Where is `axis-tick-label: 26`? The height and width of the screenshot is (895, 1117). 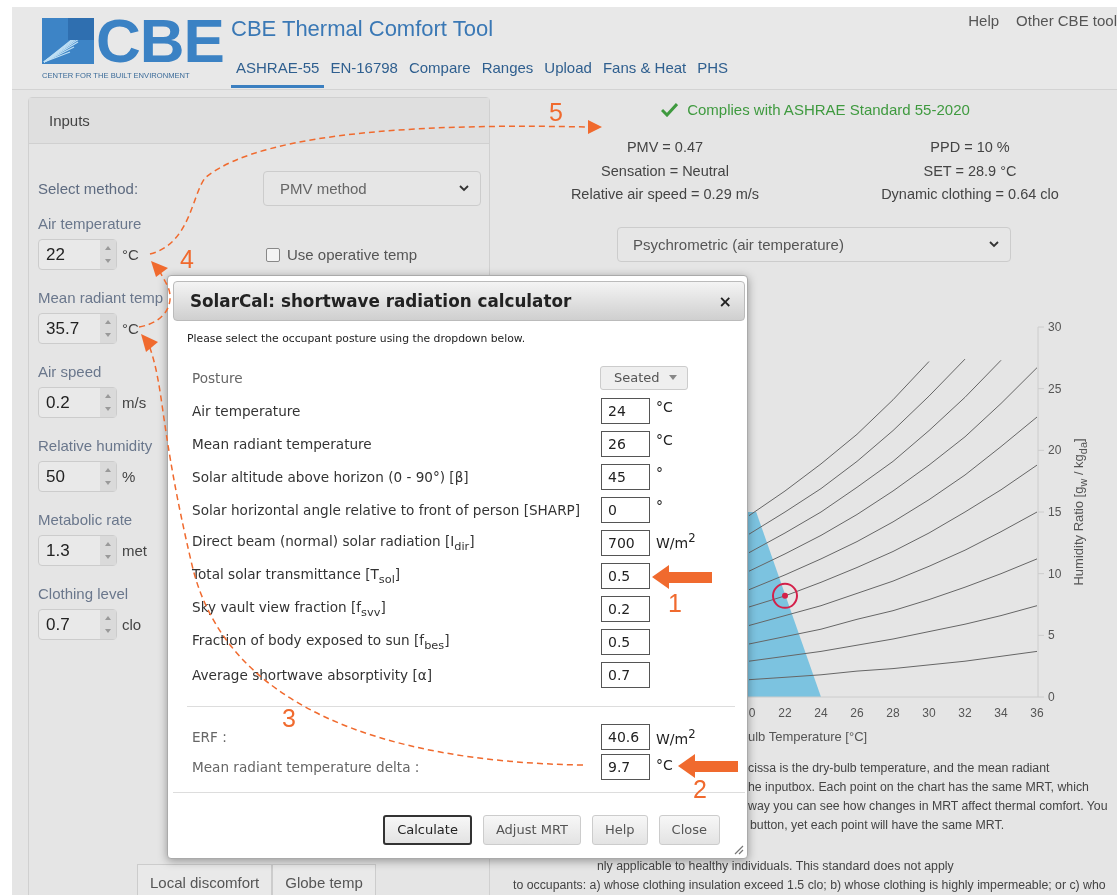 axis-tick-label: 26 is located at coordinates (857, 713).